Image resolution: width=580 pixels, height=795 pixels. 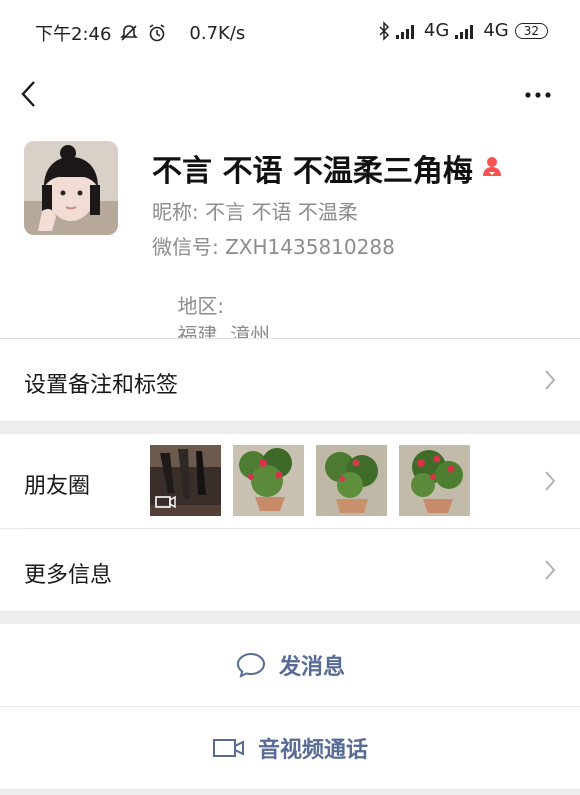 I want to click on female-gender-icon, so click(x=492, y=168).